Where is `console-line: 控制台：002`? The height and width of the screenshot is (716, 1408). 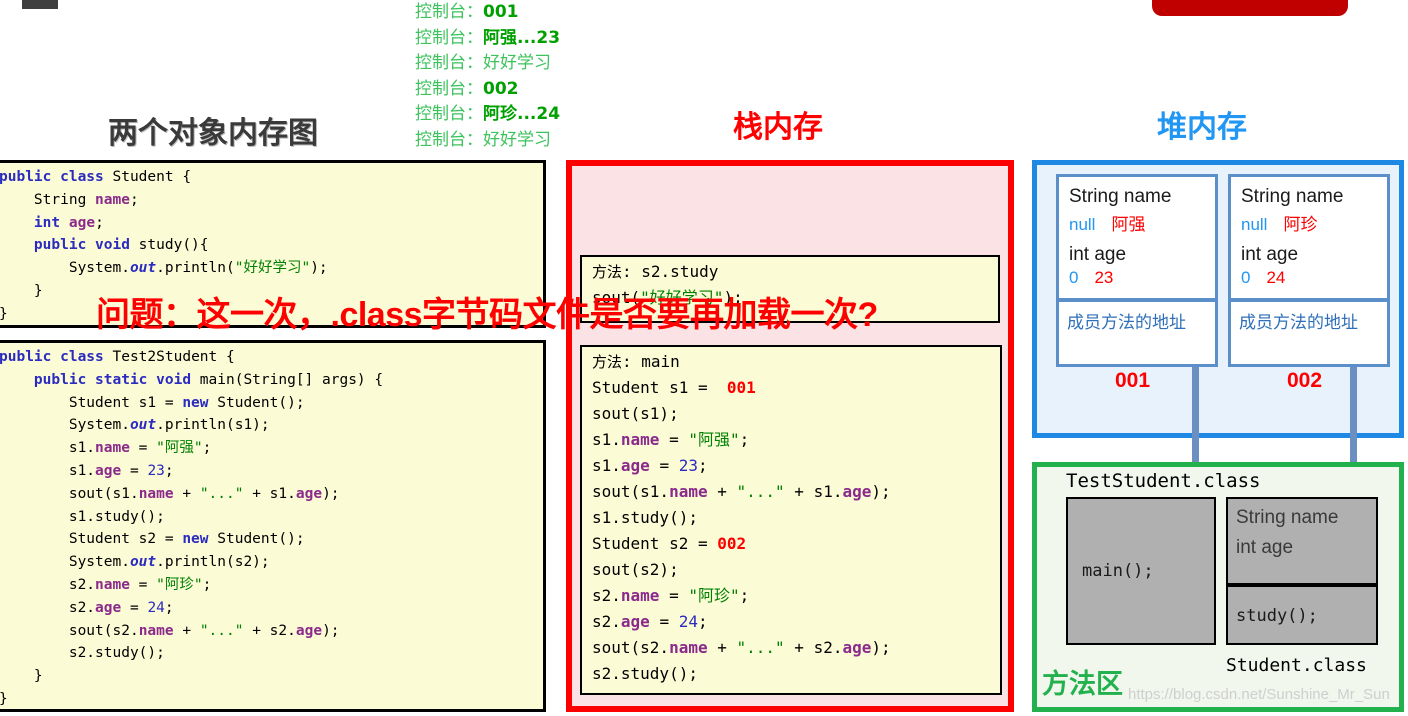 console-line: 控制台：002 is located at coordinates (530, 90).